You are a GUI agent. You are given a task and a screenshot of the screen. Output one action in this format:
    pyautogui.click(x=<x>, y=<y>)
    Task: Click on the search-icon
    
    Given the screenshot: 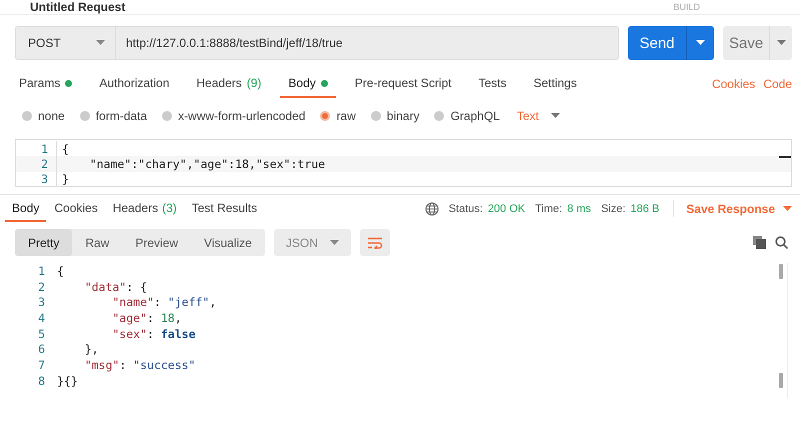 What is the action you would take?
    pyautogui.click(x=781, y=242)
    